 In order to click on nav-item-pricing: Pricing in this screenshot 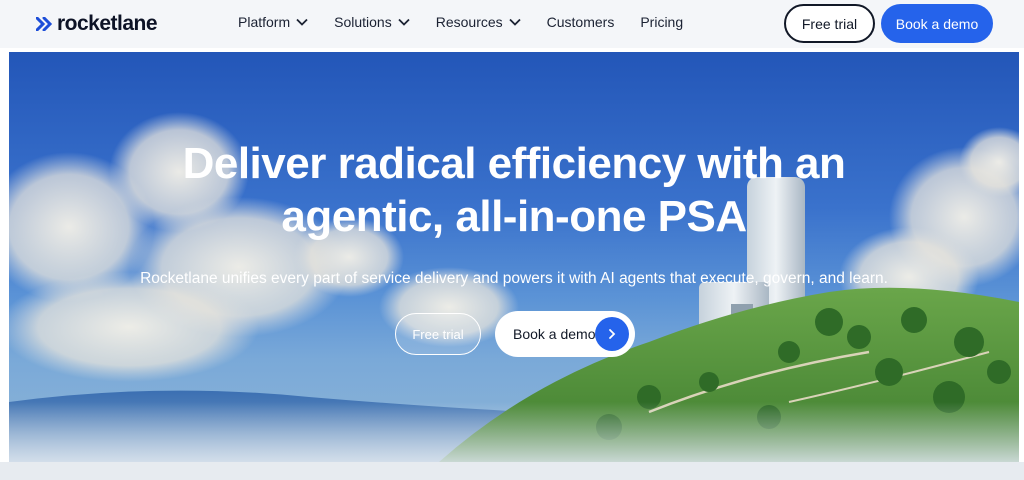, I will do `click(661, 22)`.